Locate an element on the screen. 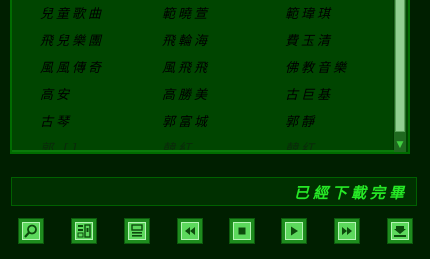 Image resolution: width=430 pixels, height=259 pixels. search-button is located at coordinates (31, 231).